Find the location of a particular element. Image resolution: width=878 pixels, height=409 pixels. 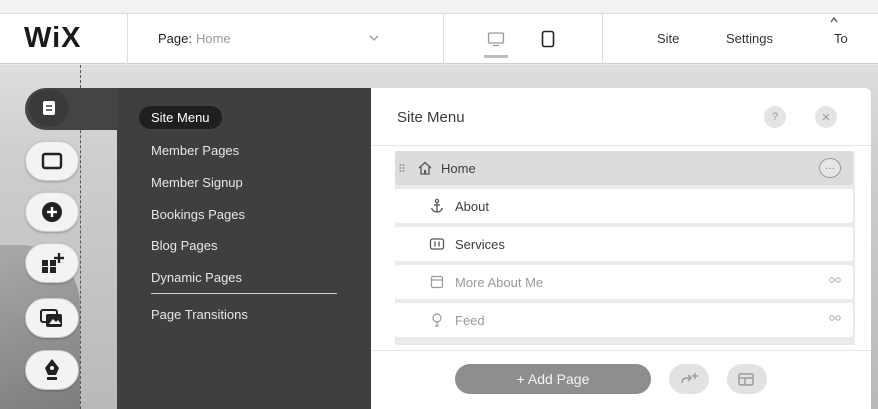

device-switcher is located at coordinates (522, 39).